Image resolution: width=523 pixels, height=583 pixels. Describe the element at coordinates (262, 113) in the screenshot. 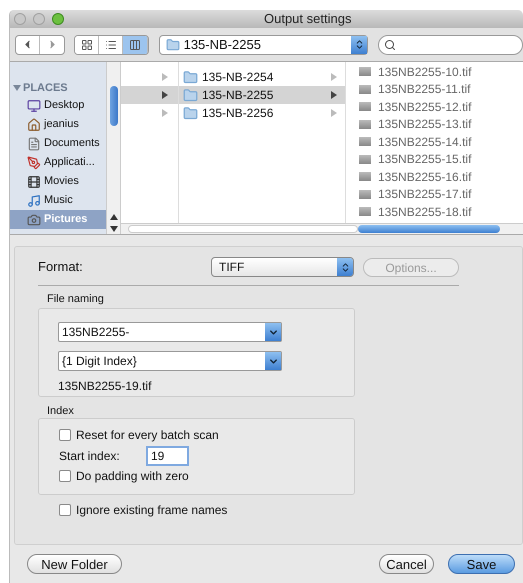

I see `folder-row: 135-NB-2256` at that location.